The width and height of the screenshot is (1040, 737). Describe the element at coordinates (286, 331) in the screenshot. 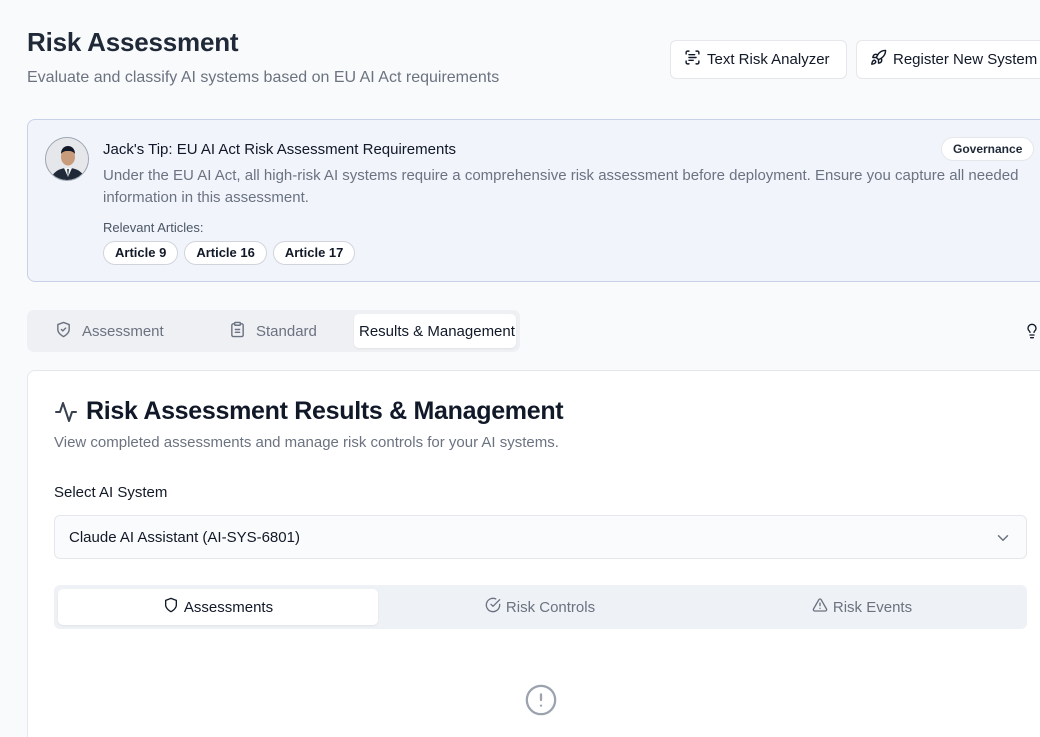

I see `tab-standard-label: Standard` at that location.